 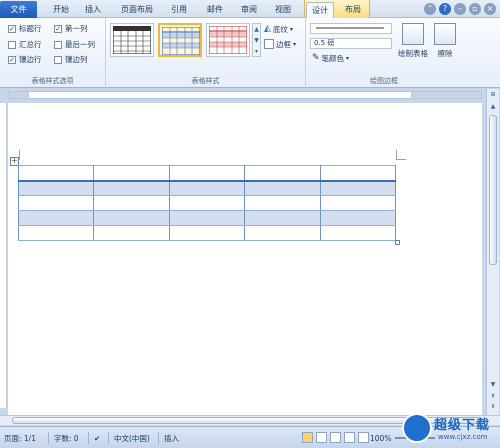 I want to click on window-help-icons: ⌃ ? – ▫ ×, so click(x=460, y=9).